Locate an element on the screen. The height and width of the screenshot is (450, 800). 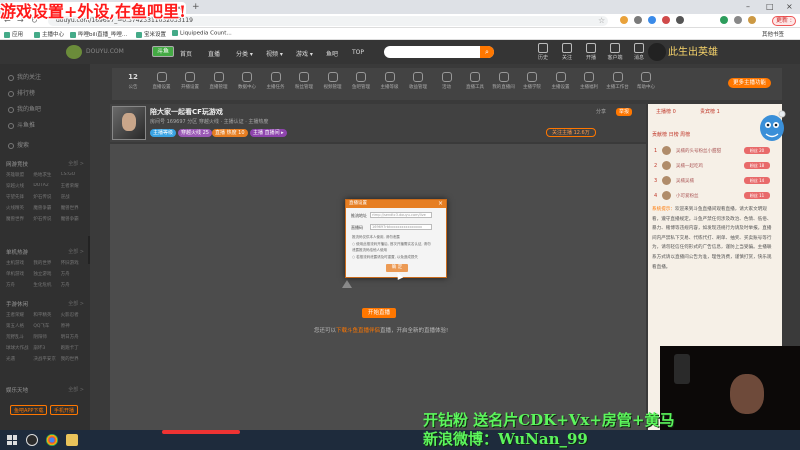
sidebar-item-rank: 排行榜 is located at coordinates (21, 92).